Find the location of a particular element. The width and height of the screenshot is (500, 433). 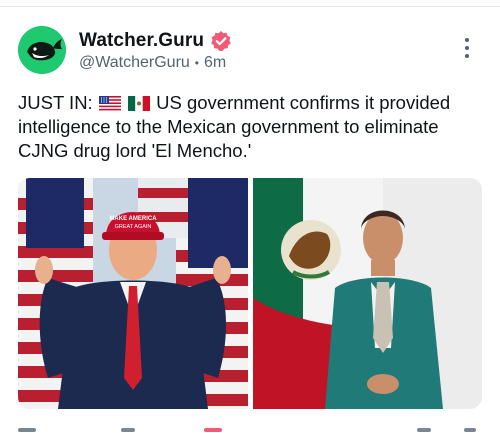

author-meta-row: @WatcherGuru • 6m is located at coordinates (152, 63).